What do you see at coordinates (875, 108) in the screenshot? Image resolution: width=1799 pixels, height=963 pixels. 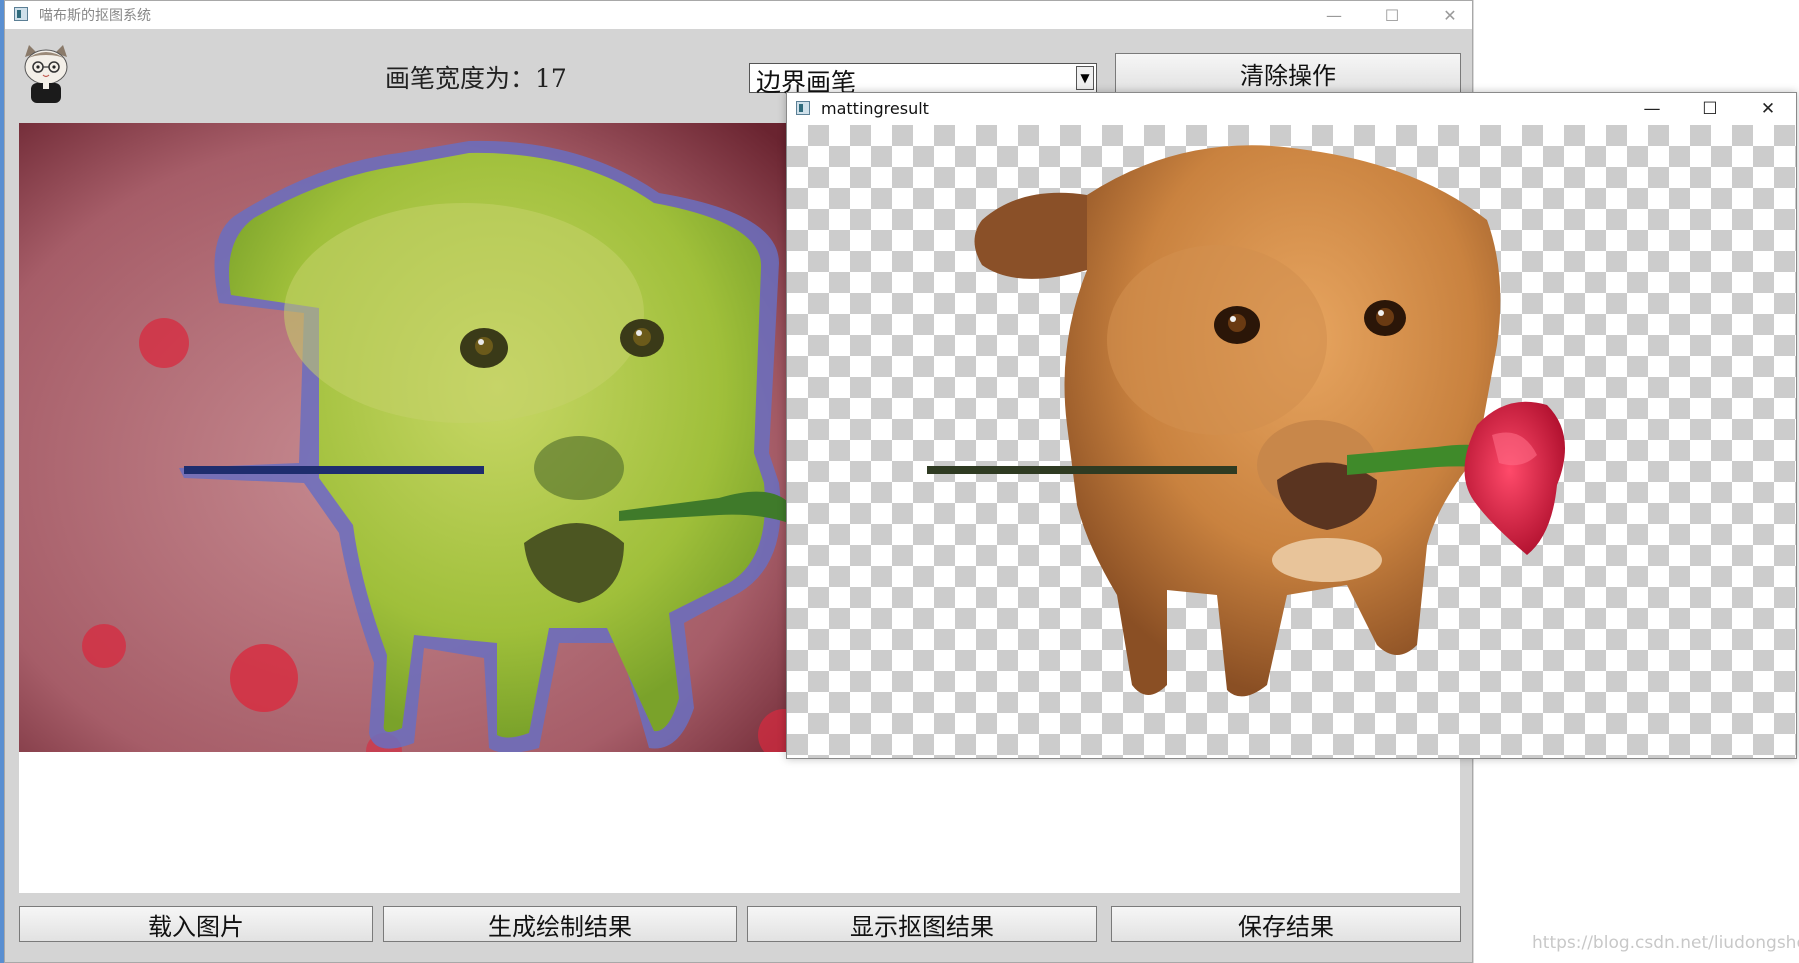 I see `matting-window-title: mattingresult` at bounding box center [875, 108].